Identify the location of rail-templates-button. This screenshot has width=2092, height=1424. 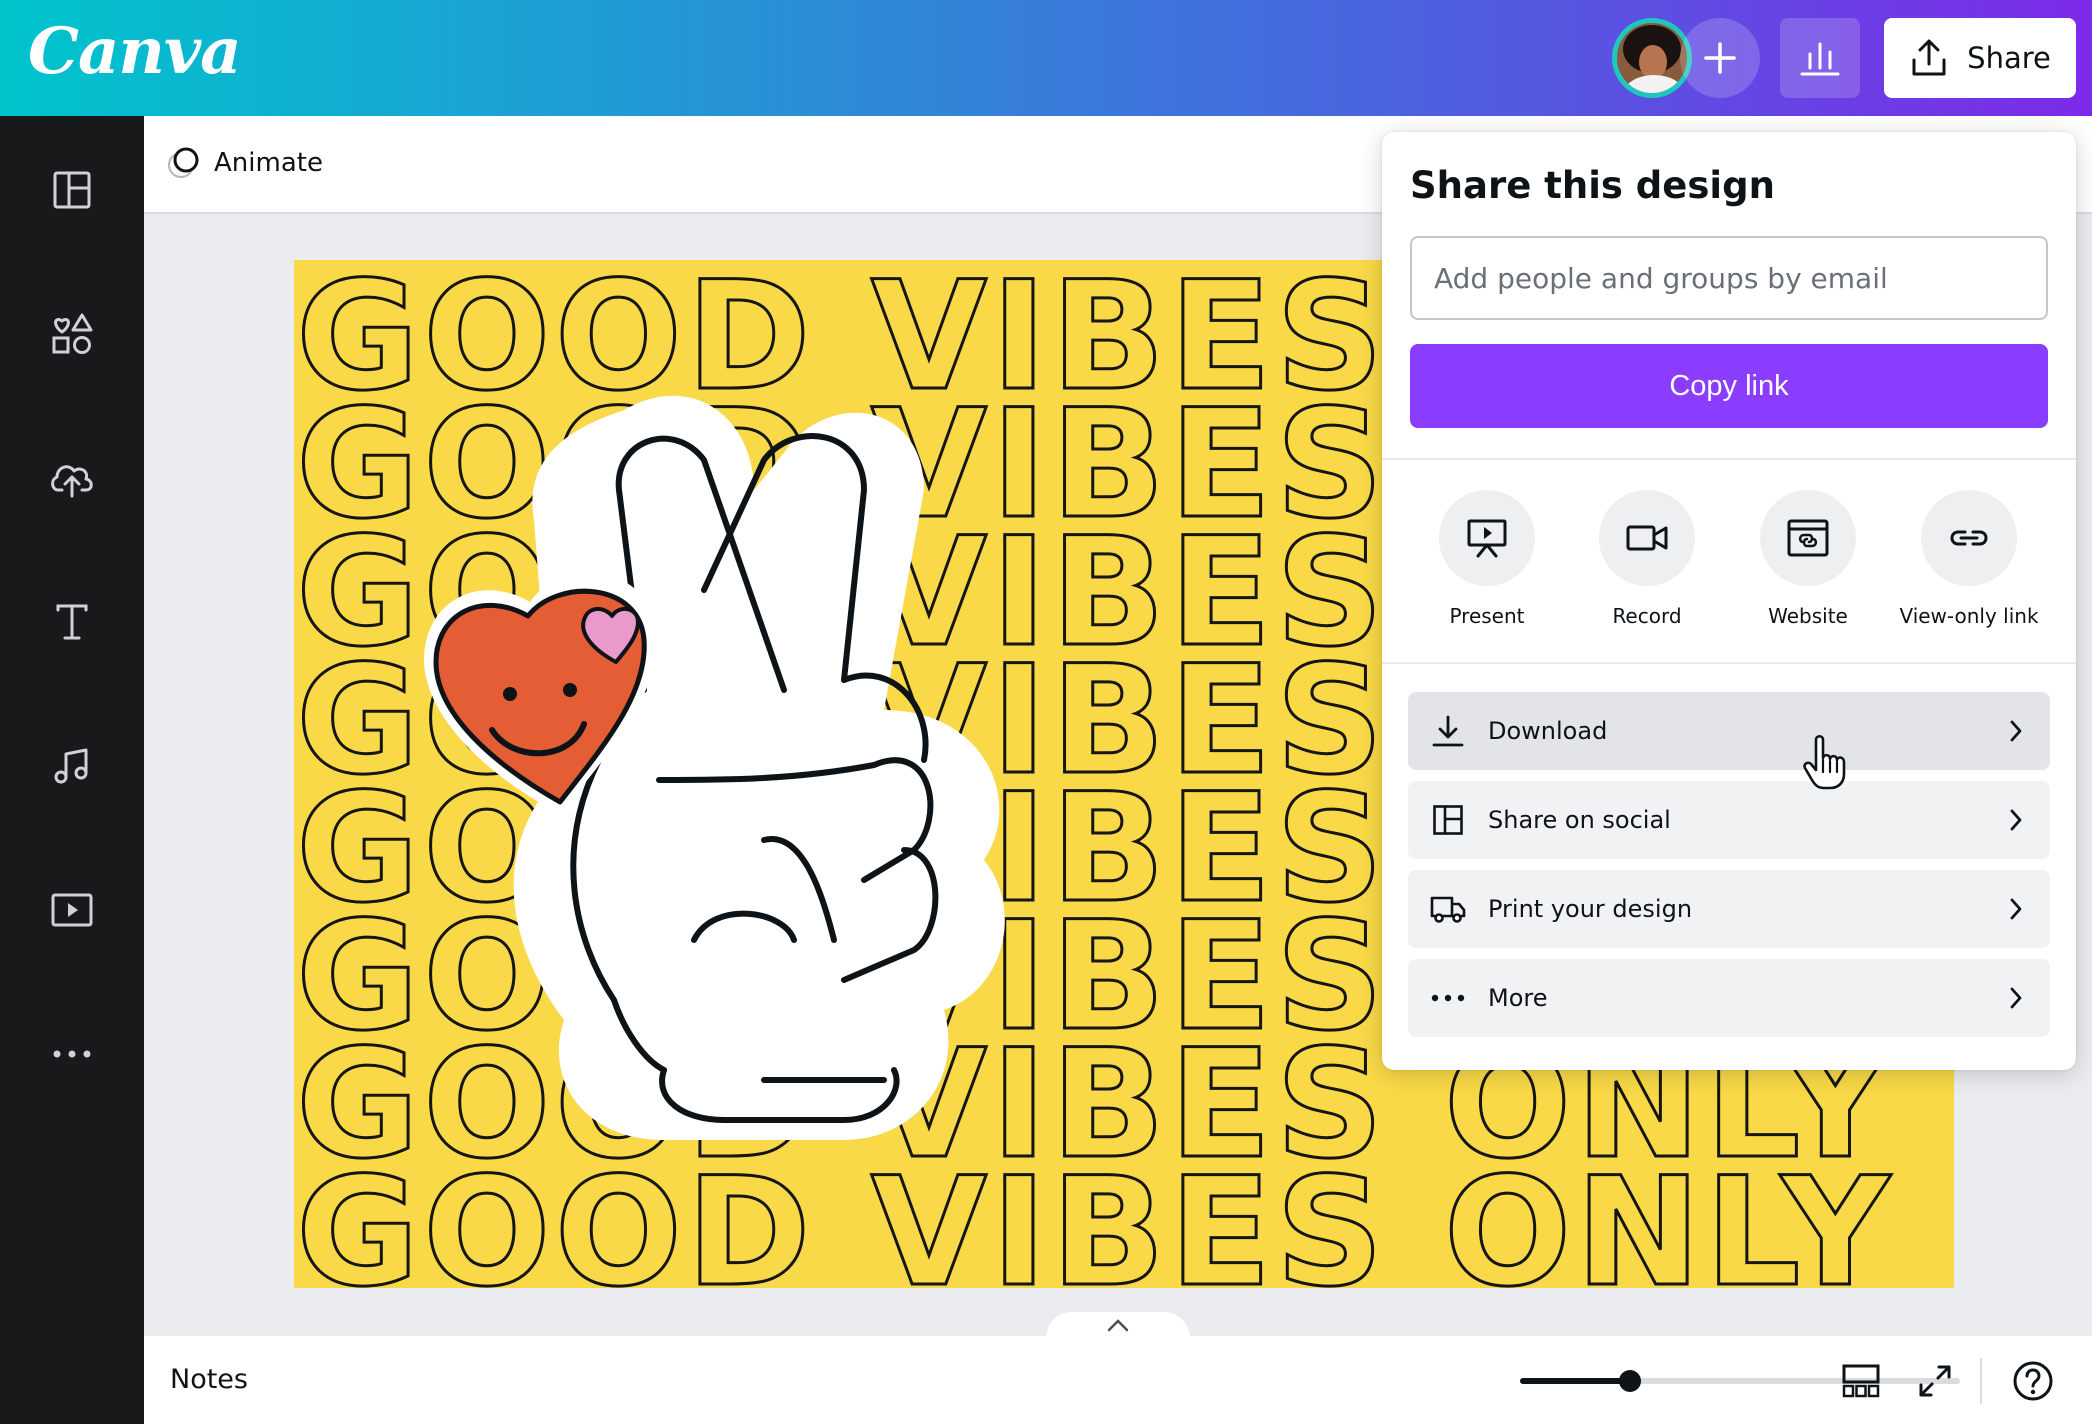
(72, 190).